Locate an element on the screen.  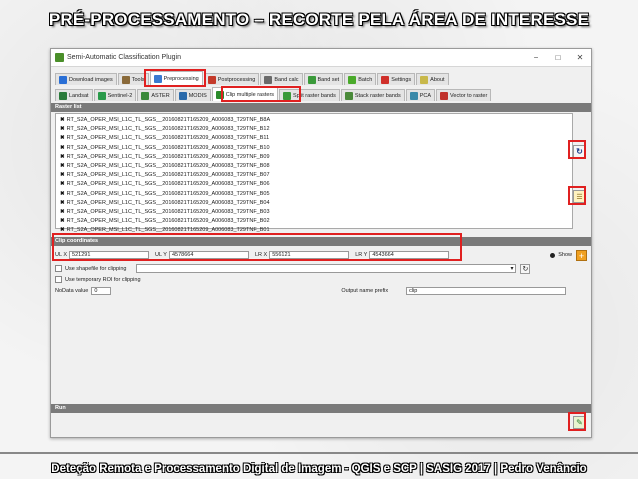
tab-label: Landsat is located at coordinates (79, 95).